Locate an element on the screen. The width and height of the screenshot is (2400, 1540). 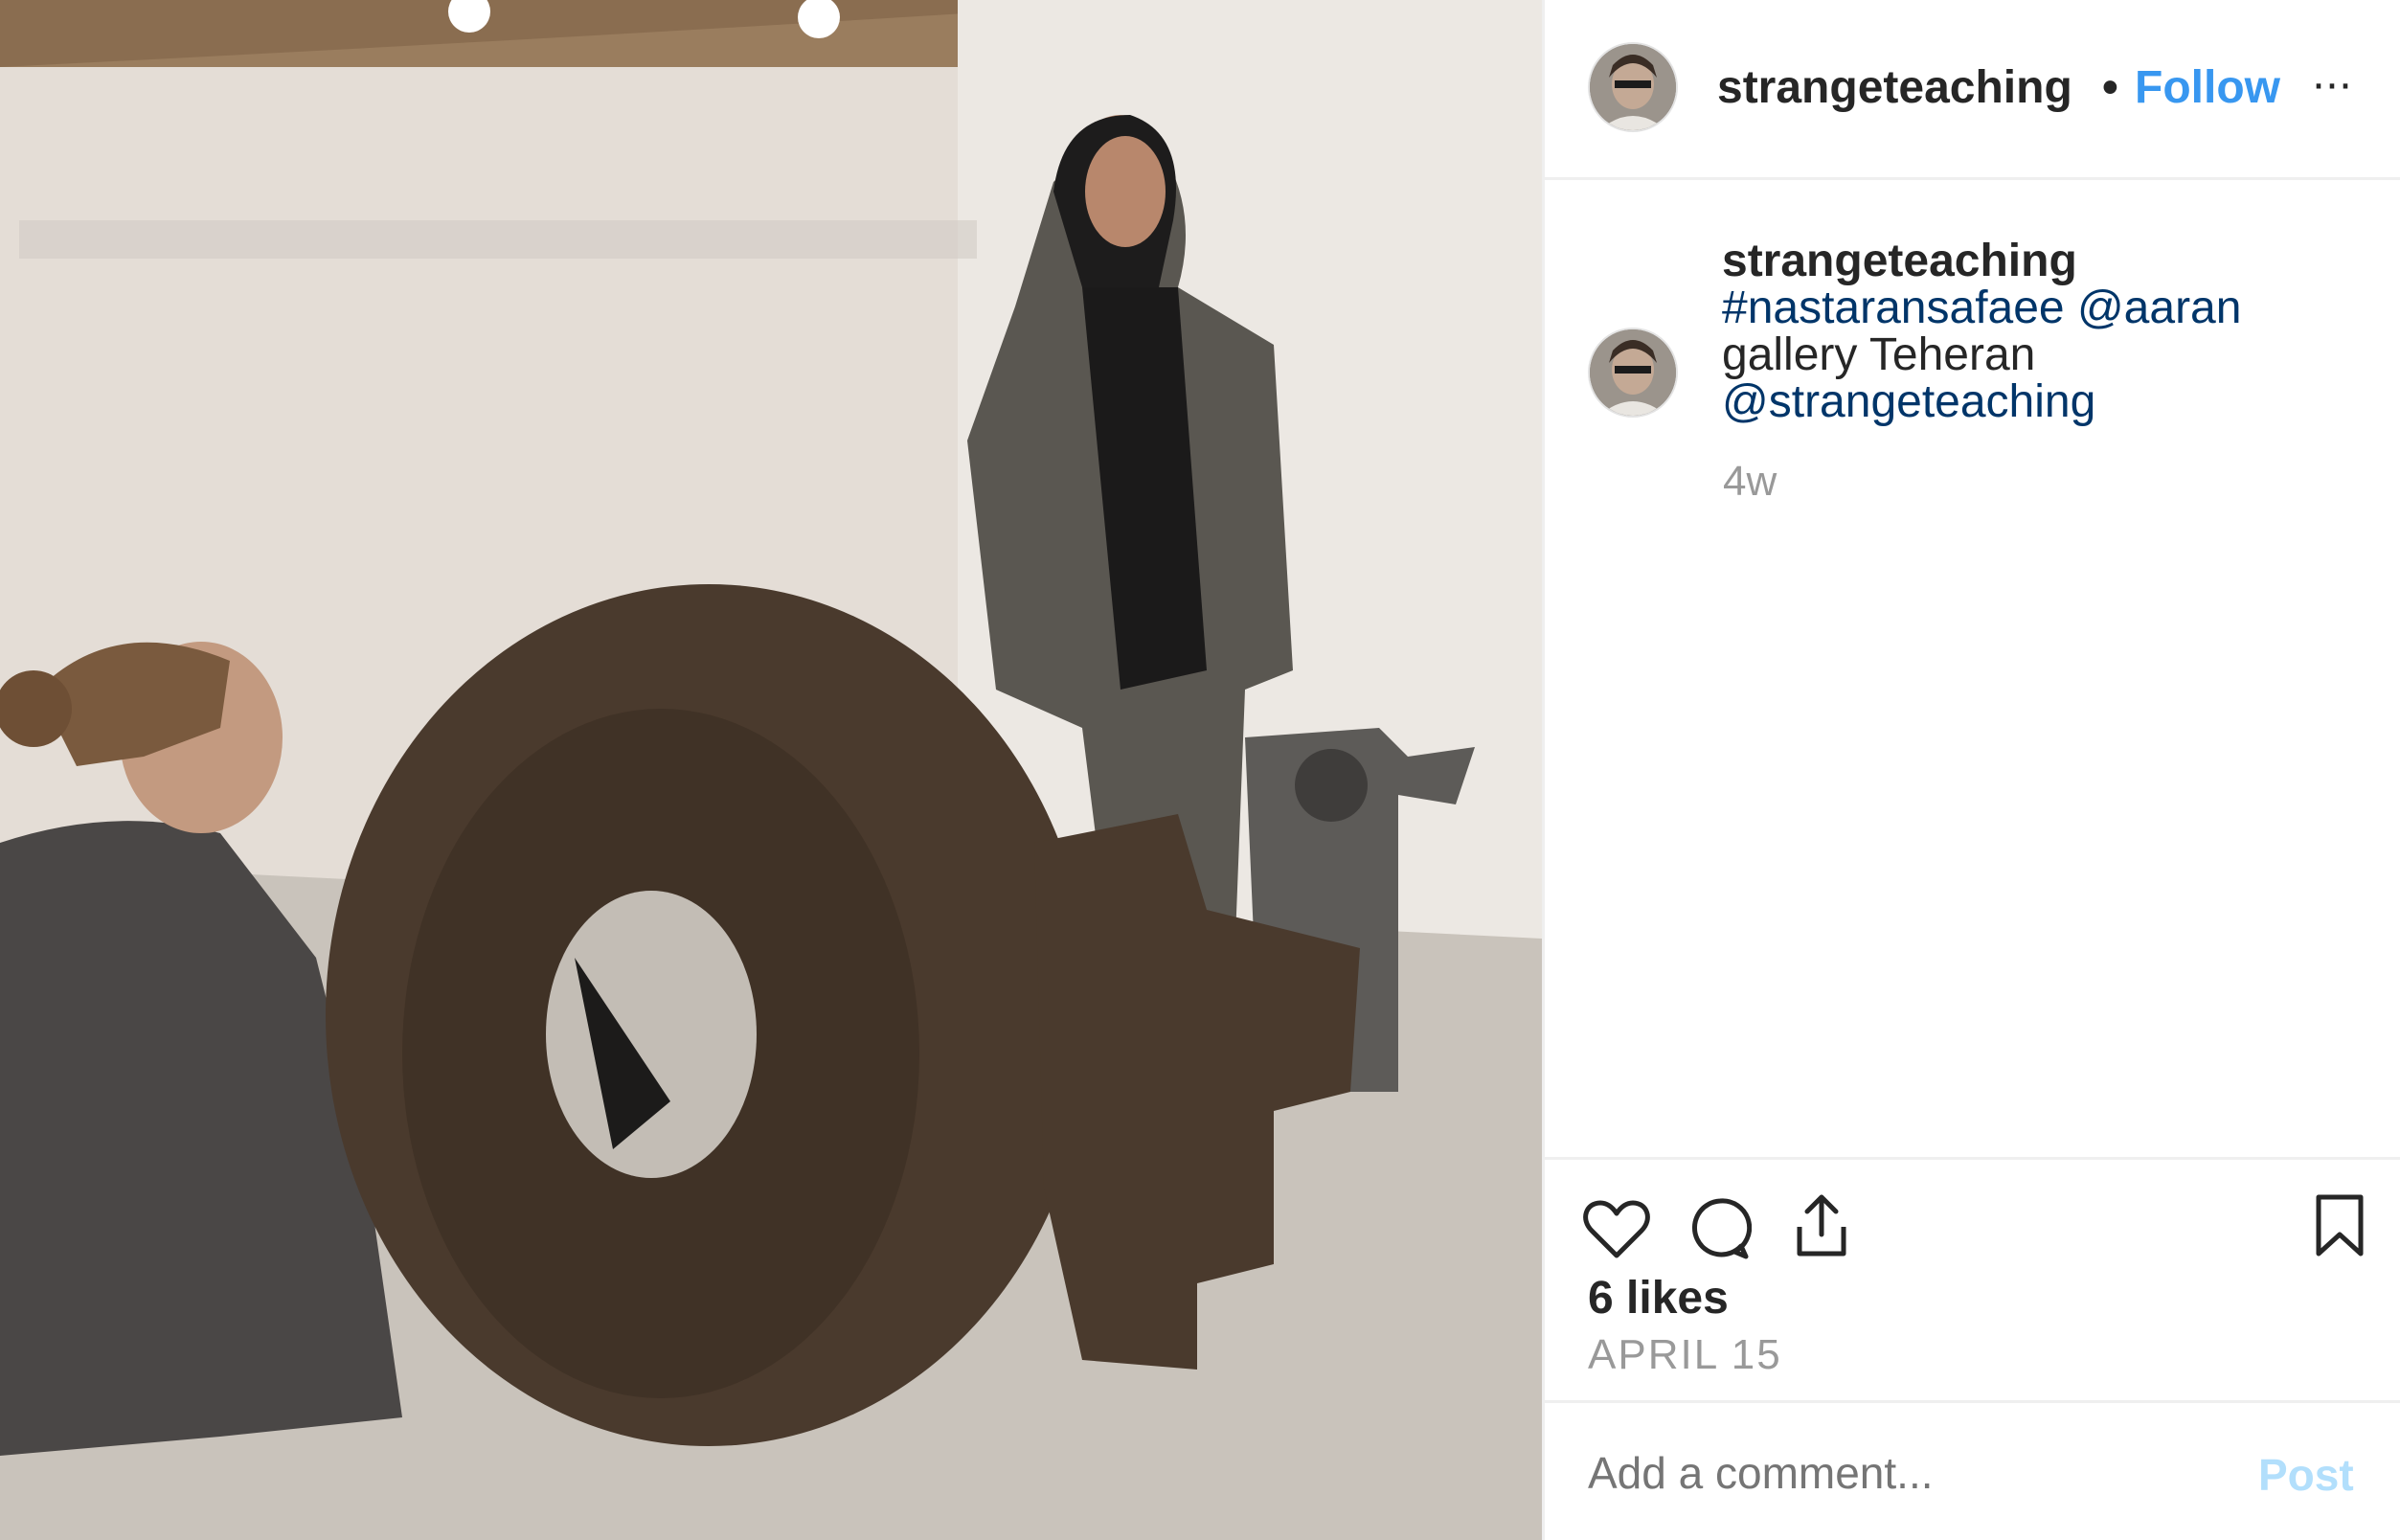
caption-avatar is located at coordinates (1633, 373).